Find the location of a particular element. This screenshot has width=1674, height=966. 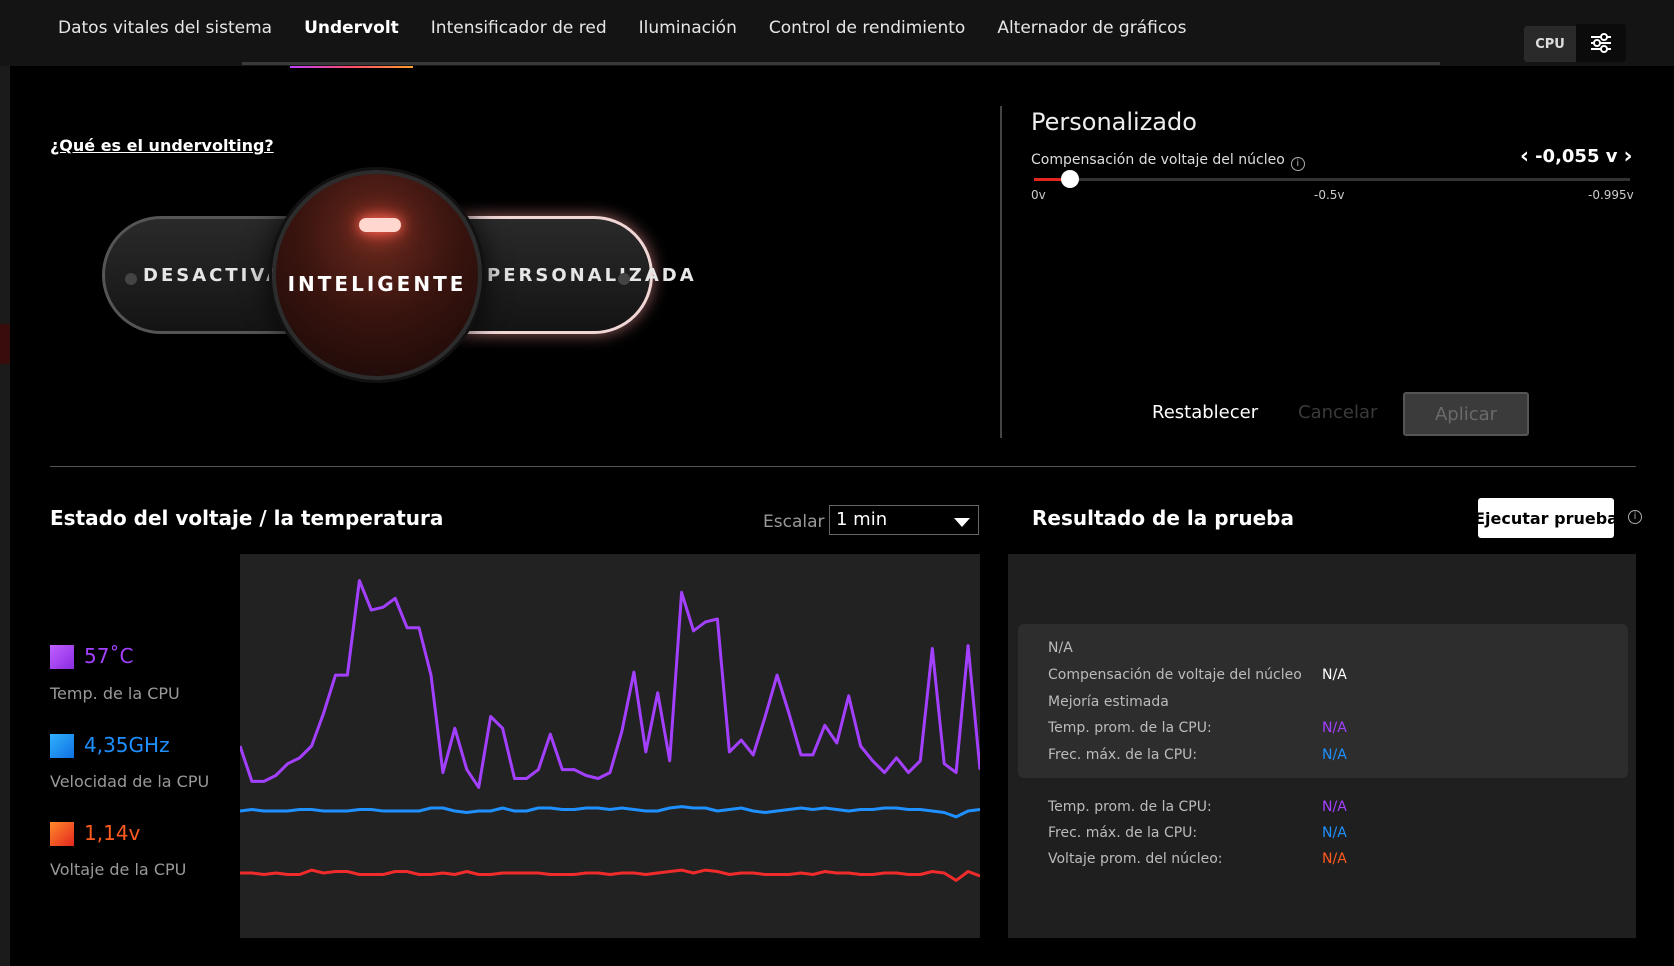

cpu-voltage-value: 1,14v is located at coordinates (112, 833).